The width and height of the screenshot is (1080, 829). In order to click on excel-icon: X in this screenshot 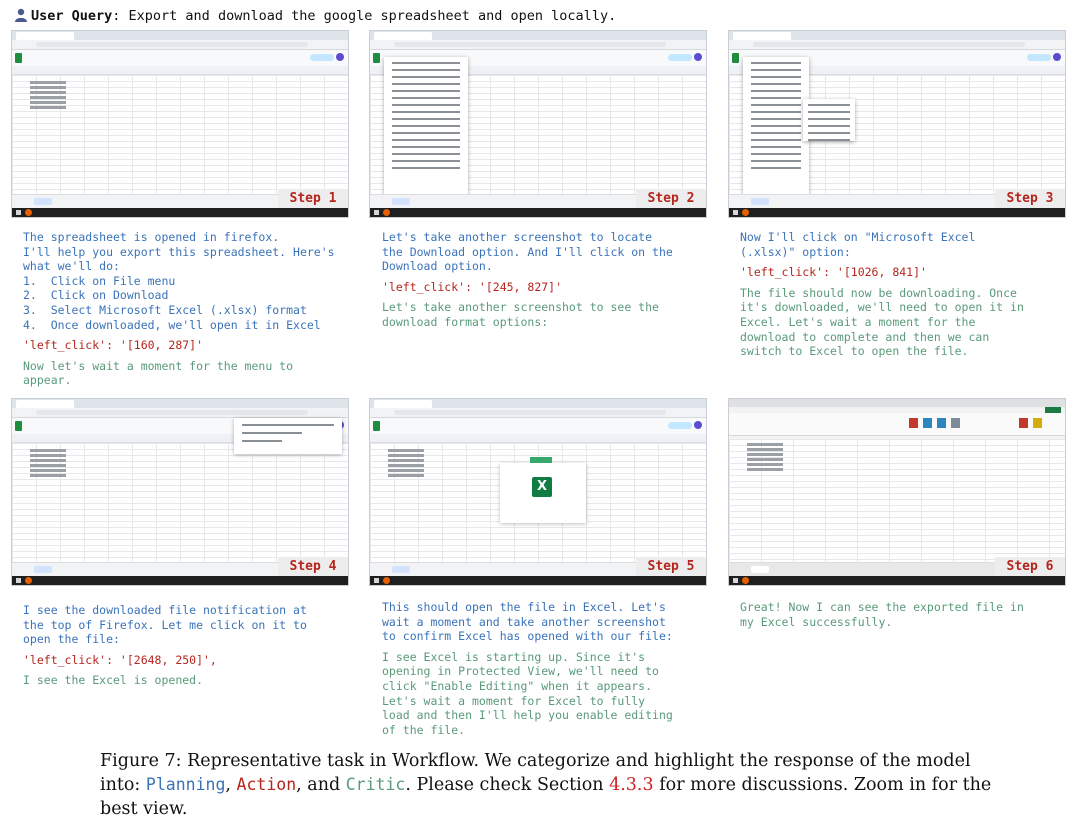, I will do `click(542, 487)`.